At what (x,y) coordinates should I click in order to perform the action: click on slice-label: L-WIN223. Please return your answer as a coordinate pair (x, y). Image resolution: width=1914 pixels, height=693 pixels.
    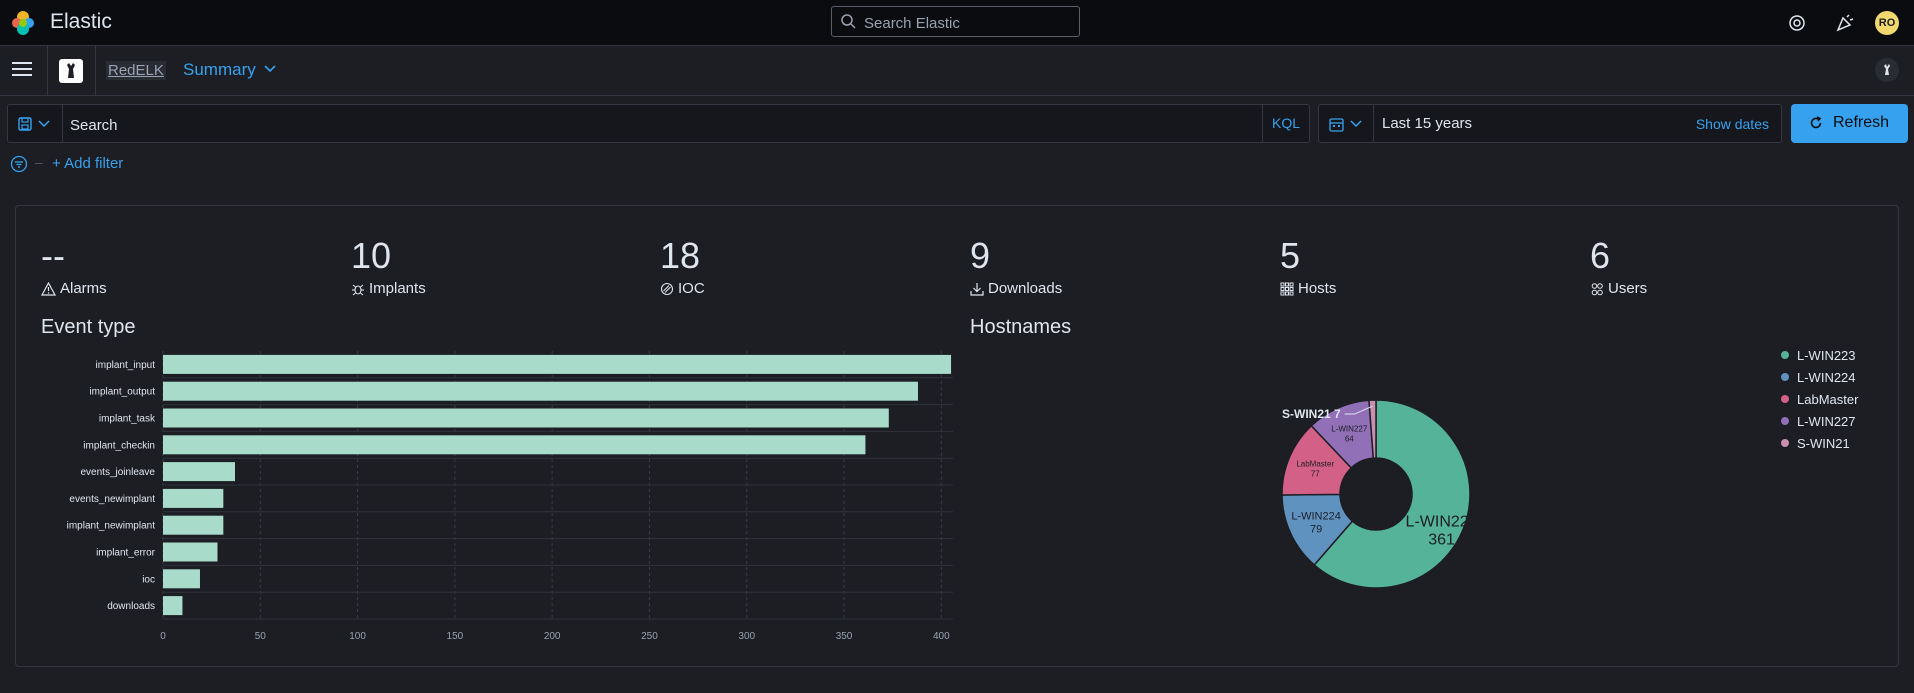
    Looking at the image, I should click on (1442, 522).